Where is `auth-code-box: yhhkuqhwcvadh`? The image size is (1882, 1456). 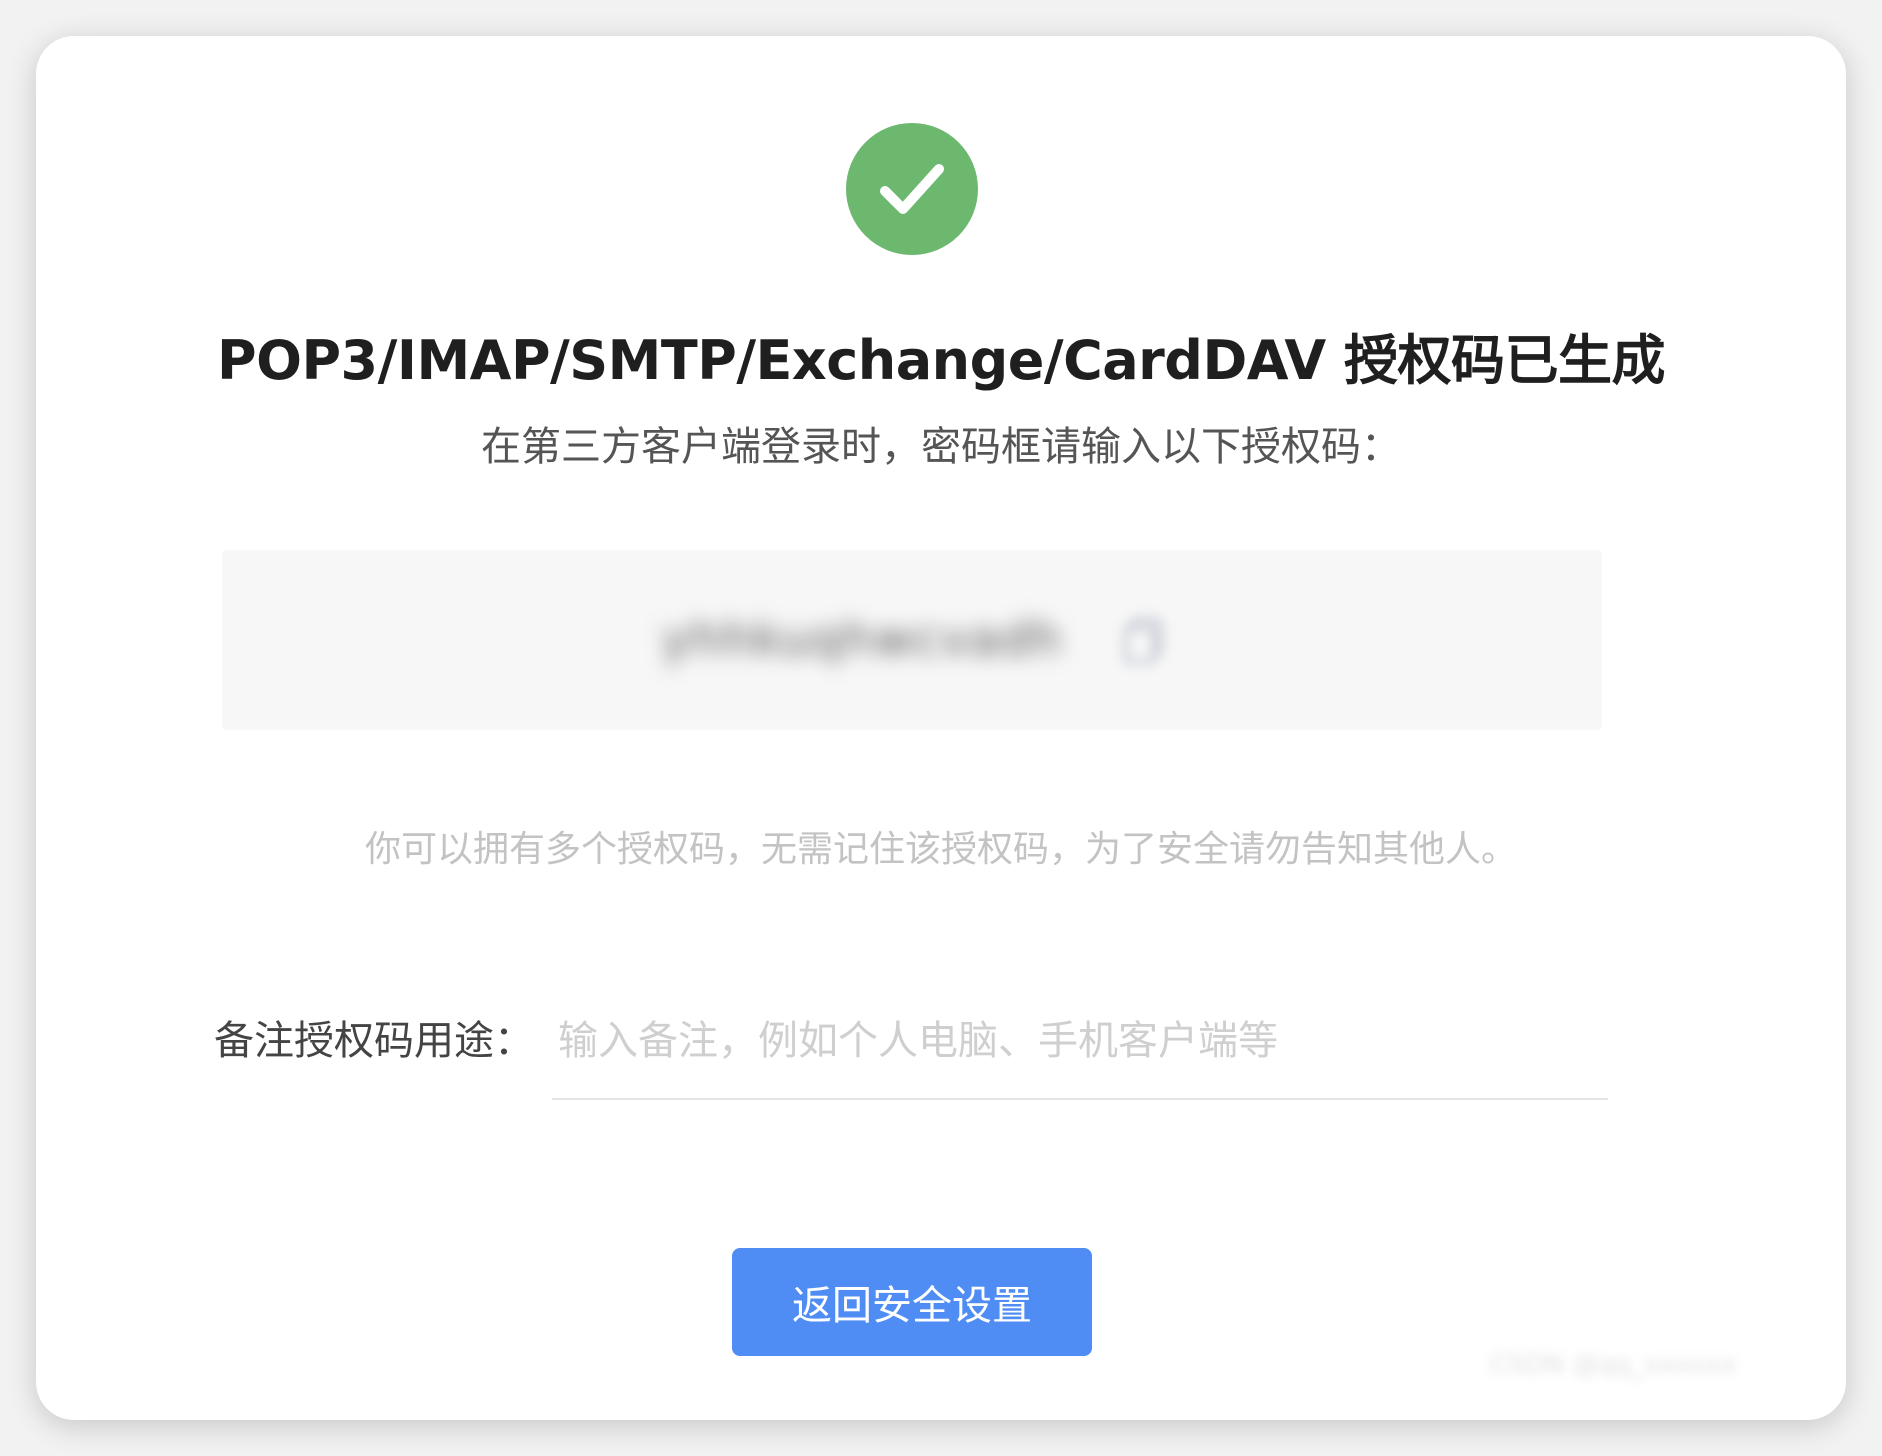 auth-code-box: yhhkuqhwcvadh is located at coordinates (912, 640).